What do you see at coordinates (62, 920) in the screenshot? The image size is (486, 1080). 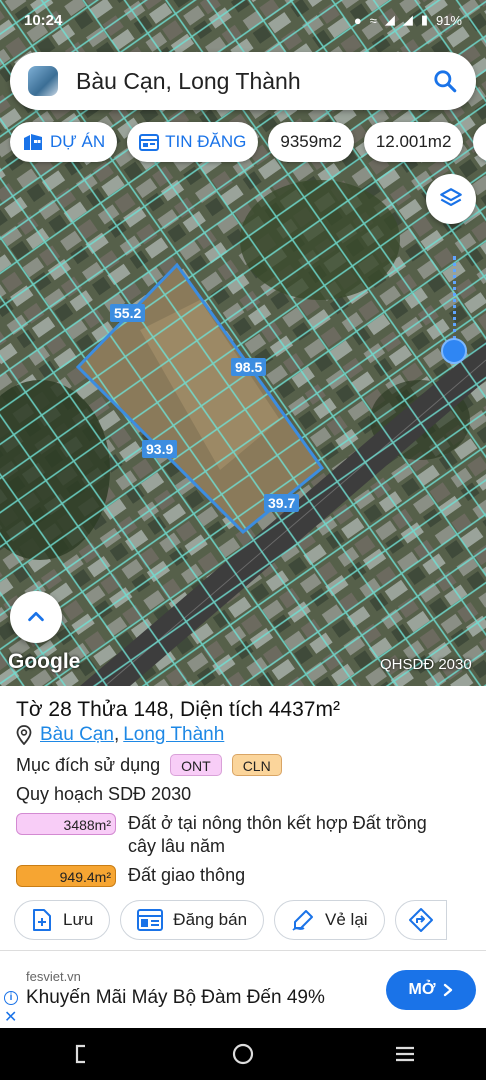 I see `save-button: Lưu` at bounding box center [62, 920].